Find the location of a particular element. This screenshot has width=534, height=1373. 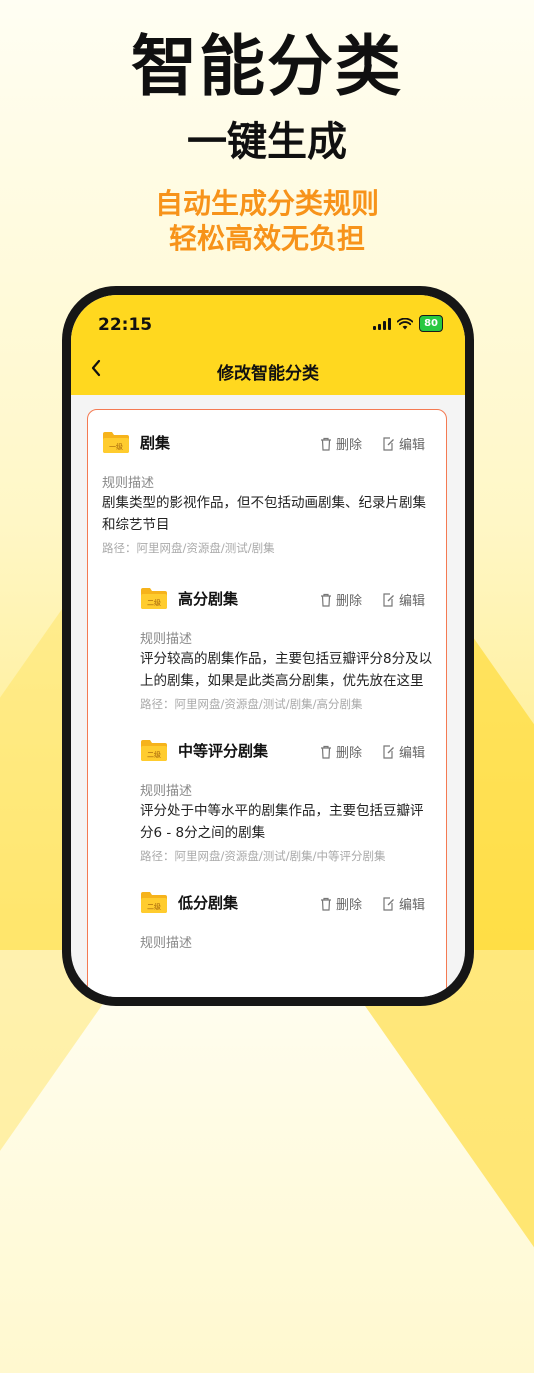

promo-tagline-1: 自动生成分类规则 is located at coordinates (266, 203).